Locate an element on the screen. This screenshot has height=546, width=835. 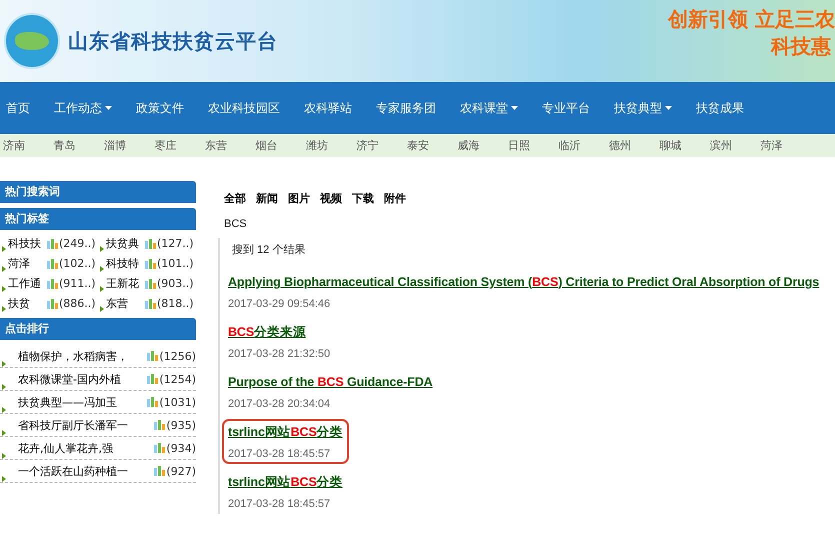
result-date: 2017-03-29 09:54:46 is located at coordinates (280, 304).